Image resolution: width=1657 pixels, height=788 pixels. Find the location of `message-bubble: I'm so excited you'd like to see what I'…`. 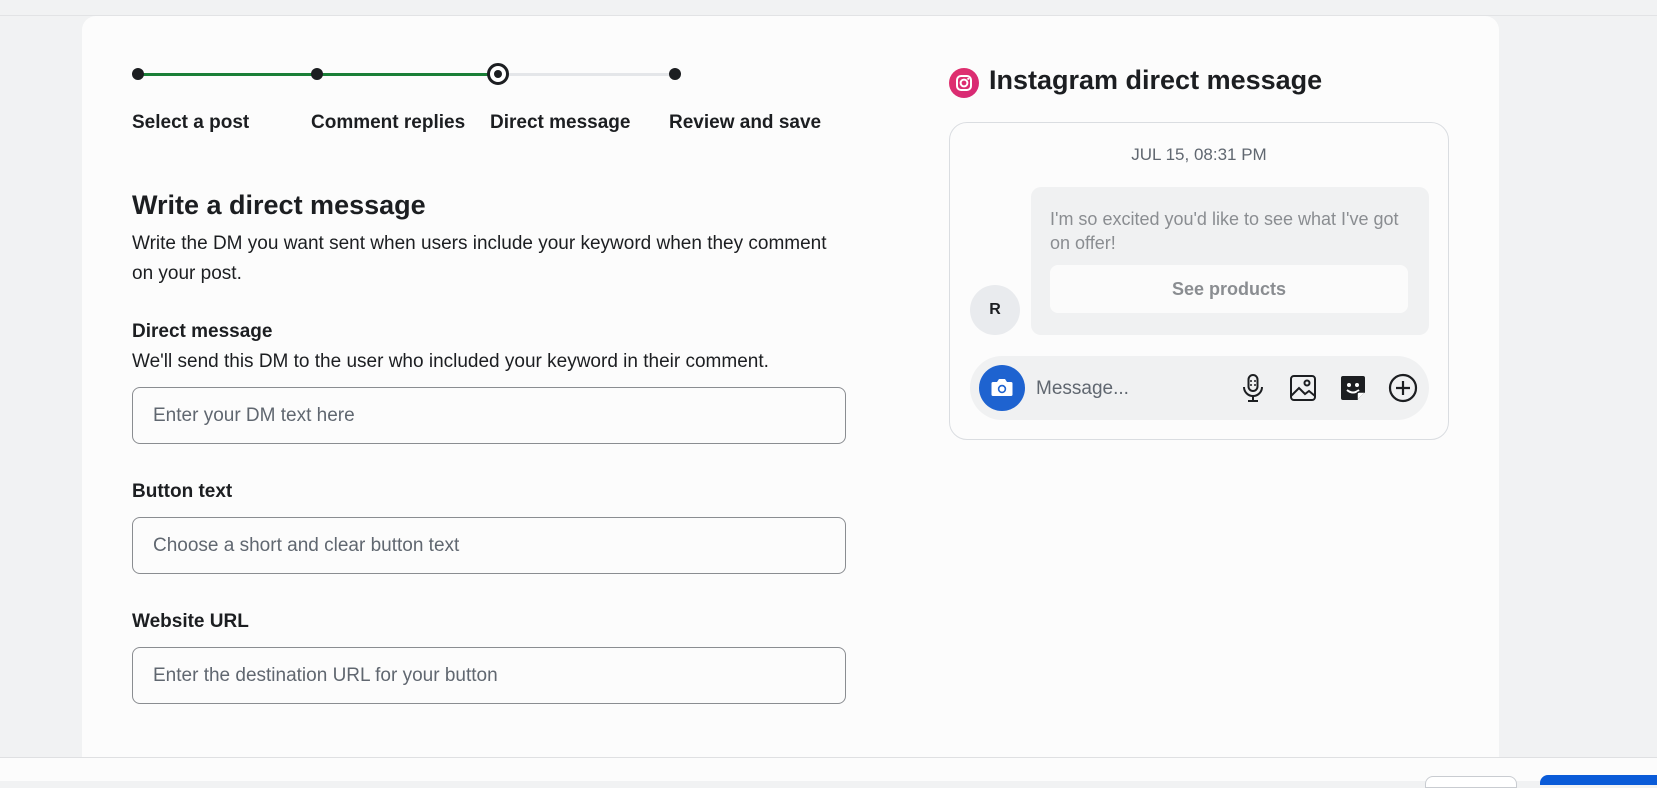

message-bubble: I'm so excited you'd like to see what I'… is located at coordinates (1230, 261).